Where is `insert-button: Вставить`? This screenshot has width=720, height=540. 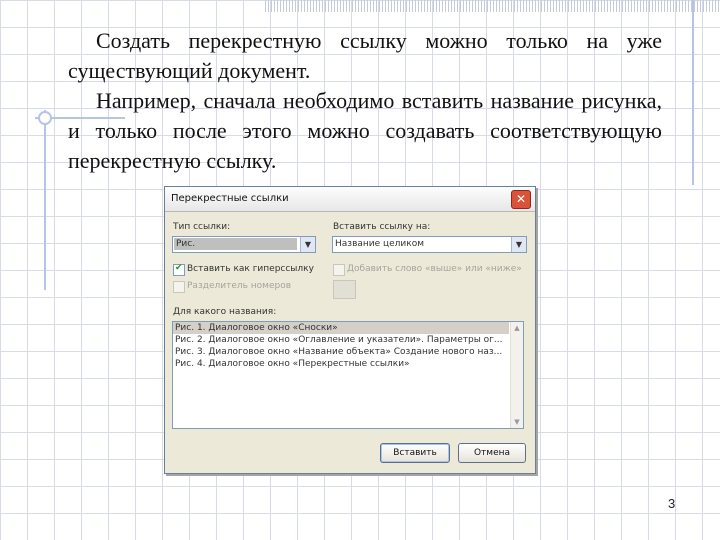
insert-button: Вставить is located at coordinates (415, 453).